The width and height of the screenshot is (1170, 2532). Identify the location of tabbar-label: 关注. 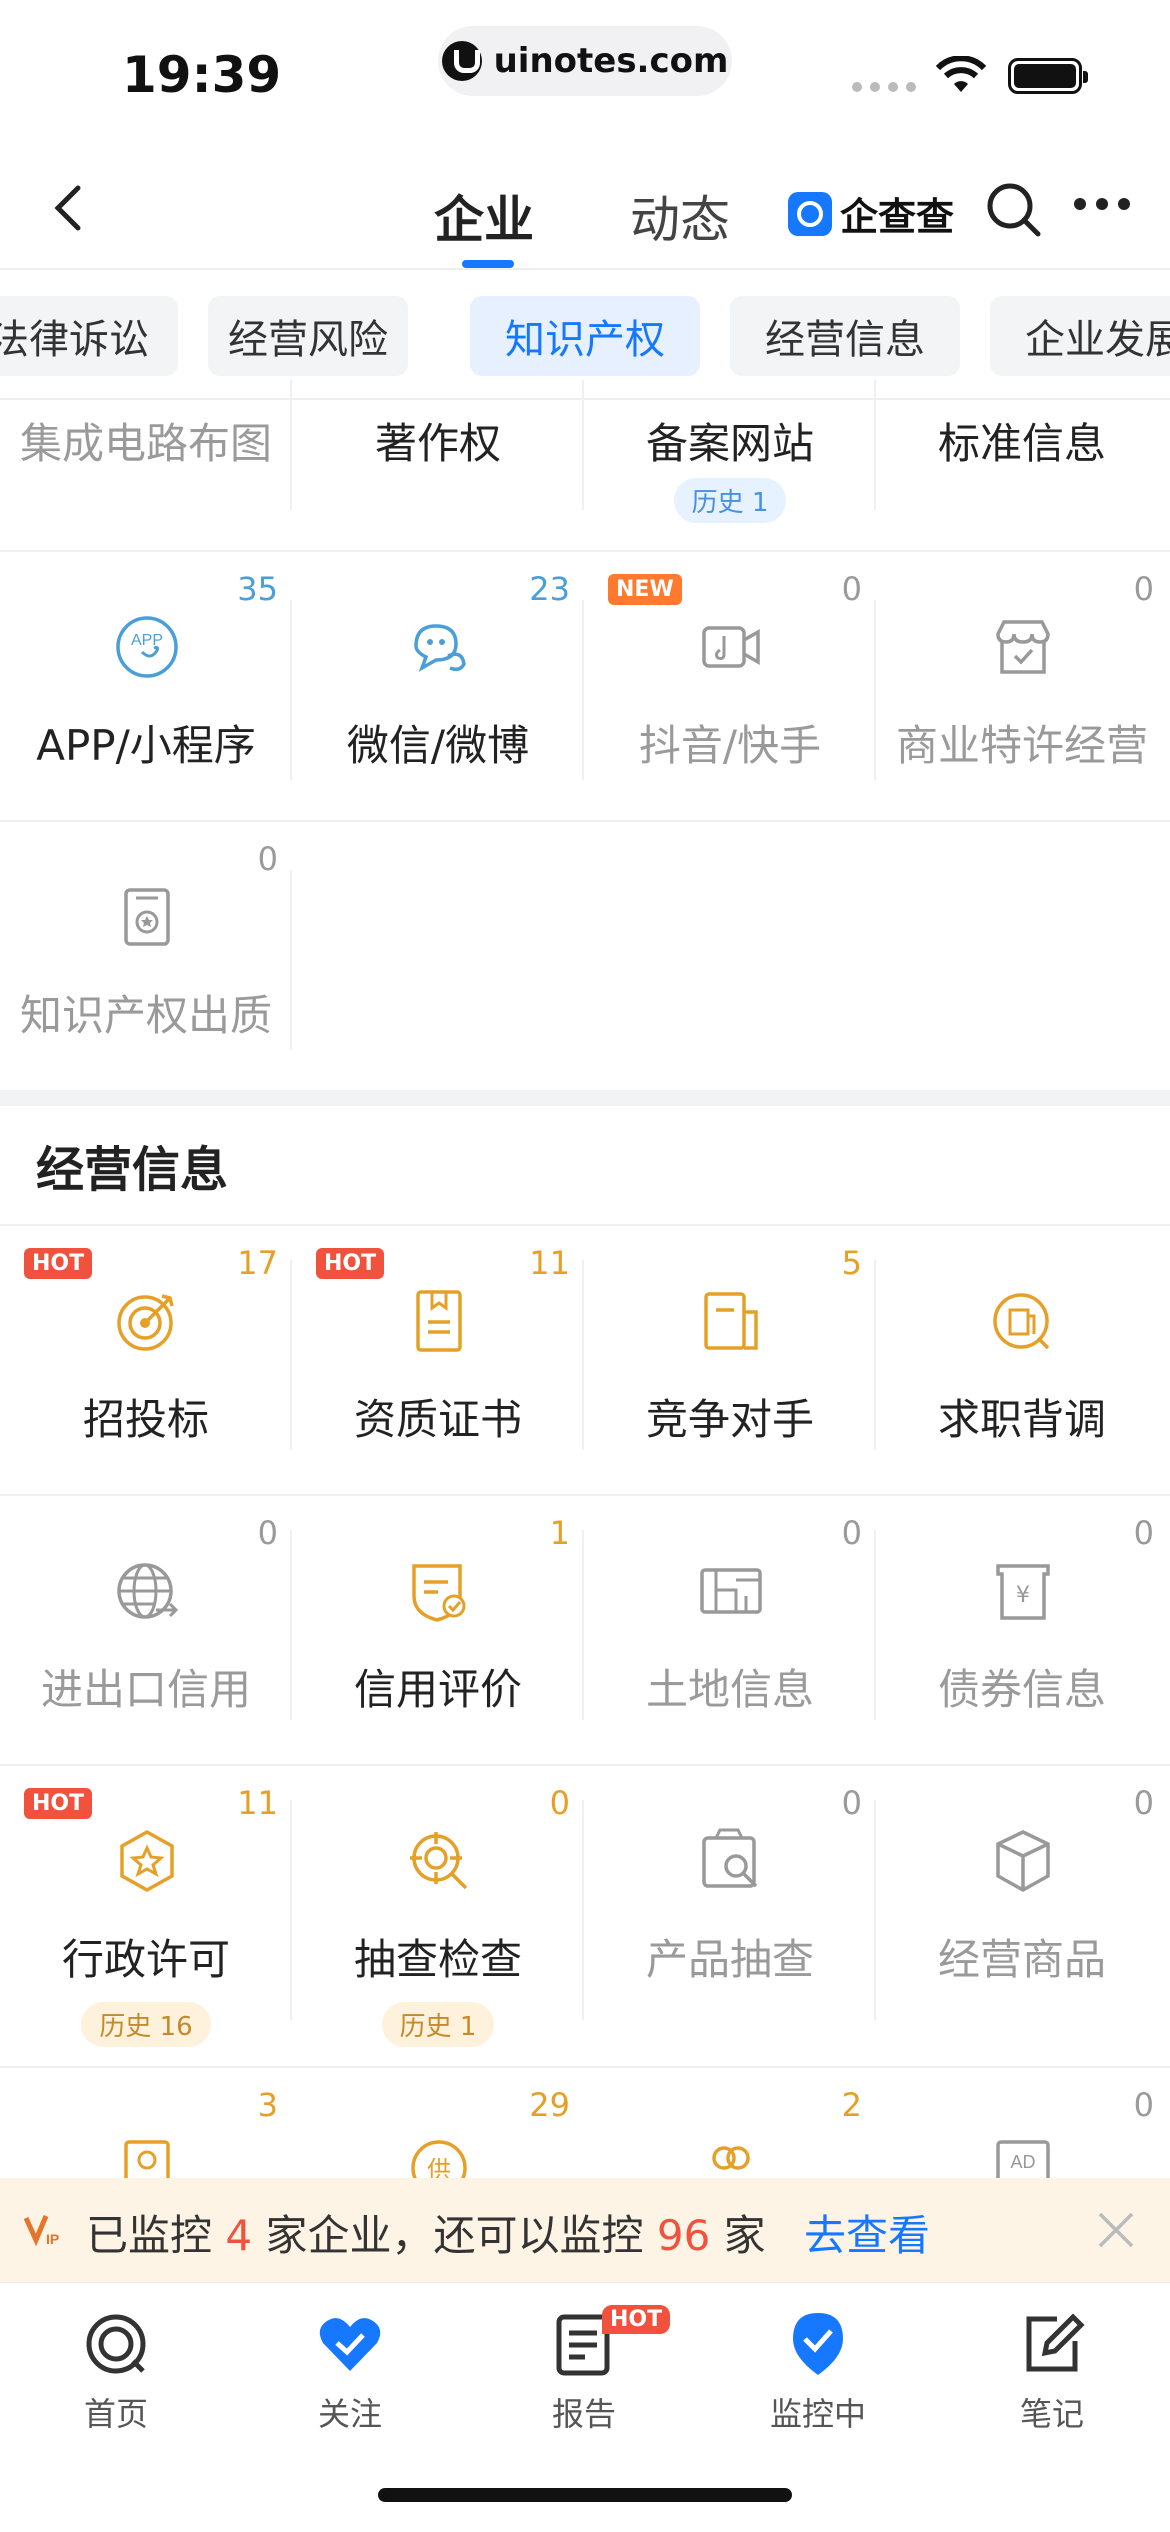
(349, 2414).